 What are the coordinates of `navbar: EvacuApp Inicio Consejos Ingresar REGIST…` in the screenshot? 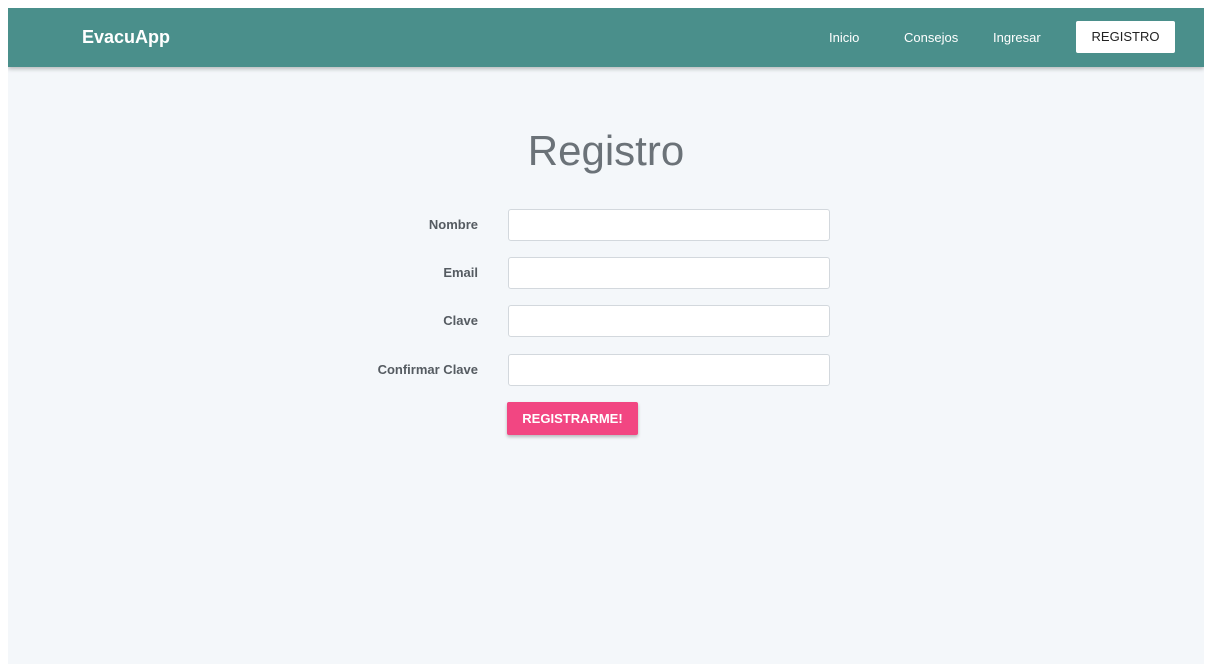 It's located at (606, 37).